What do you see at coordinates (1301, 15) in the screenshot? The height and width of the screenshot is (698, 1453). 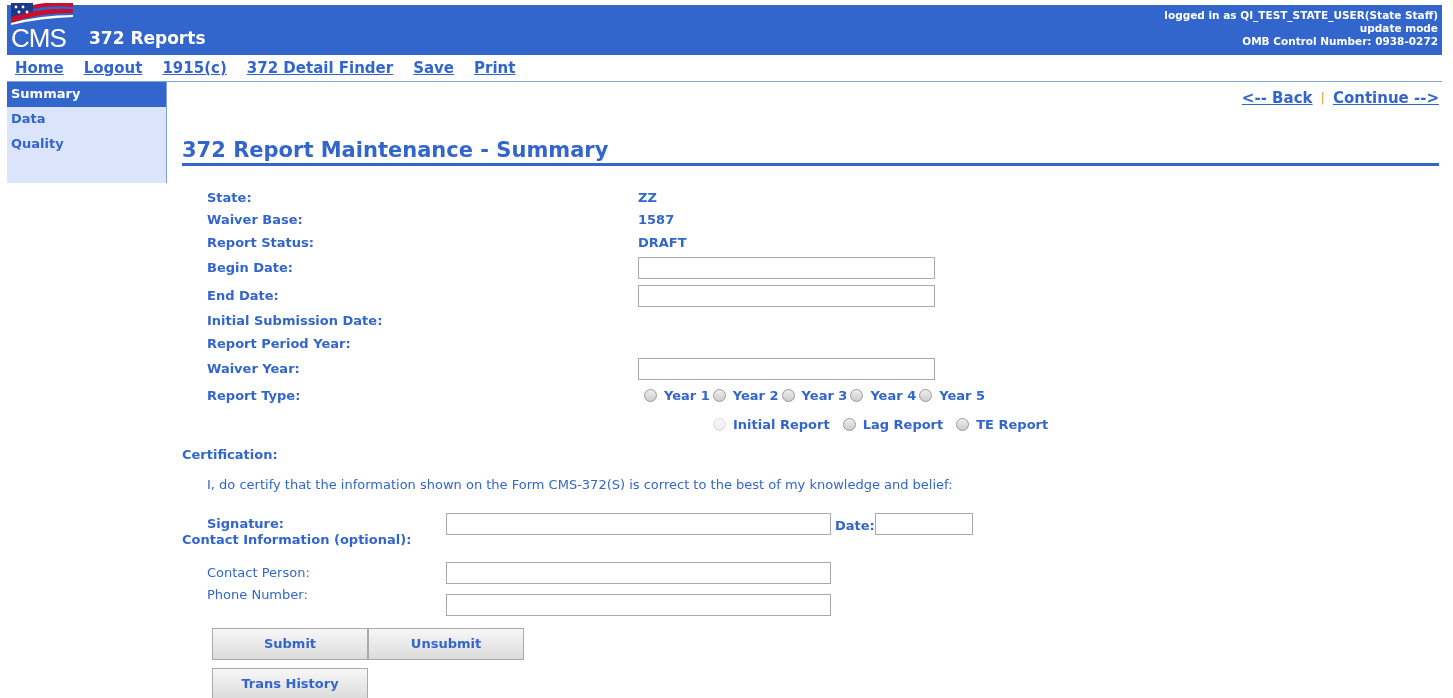 I see `user-info-text: logged in as QI_TEST_STATE_USER(State Staff)` at bounding box center [1301, 15].